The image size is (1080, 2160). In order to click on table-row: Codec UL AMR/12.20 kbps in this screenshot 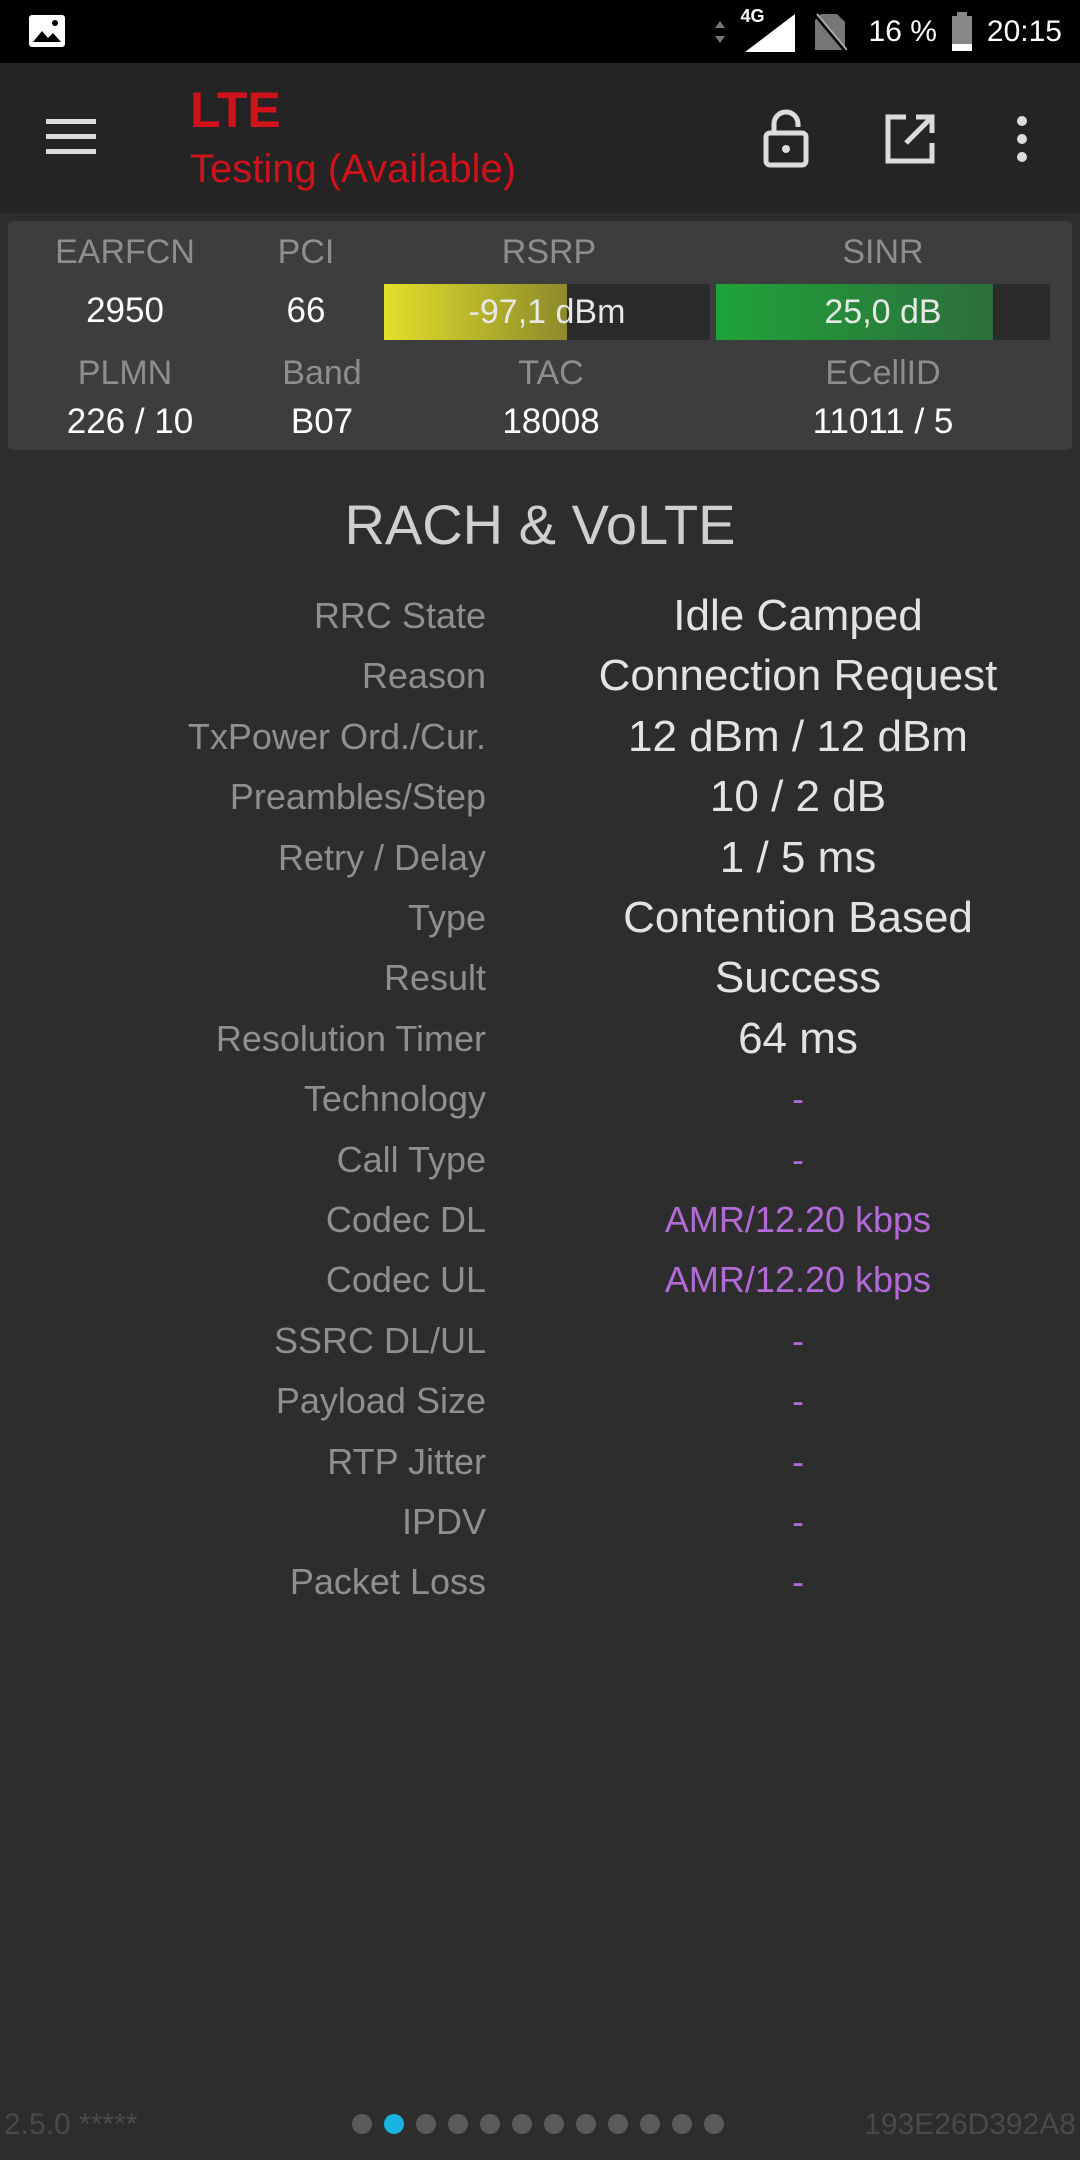, I will do `click(540, 1280)`.